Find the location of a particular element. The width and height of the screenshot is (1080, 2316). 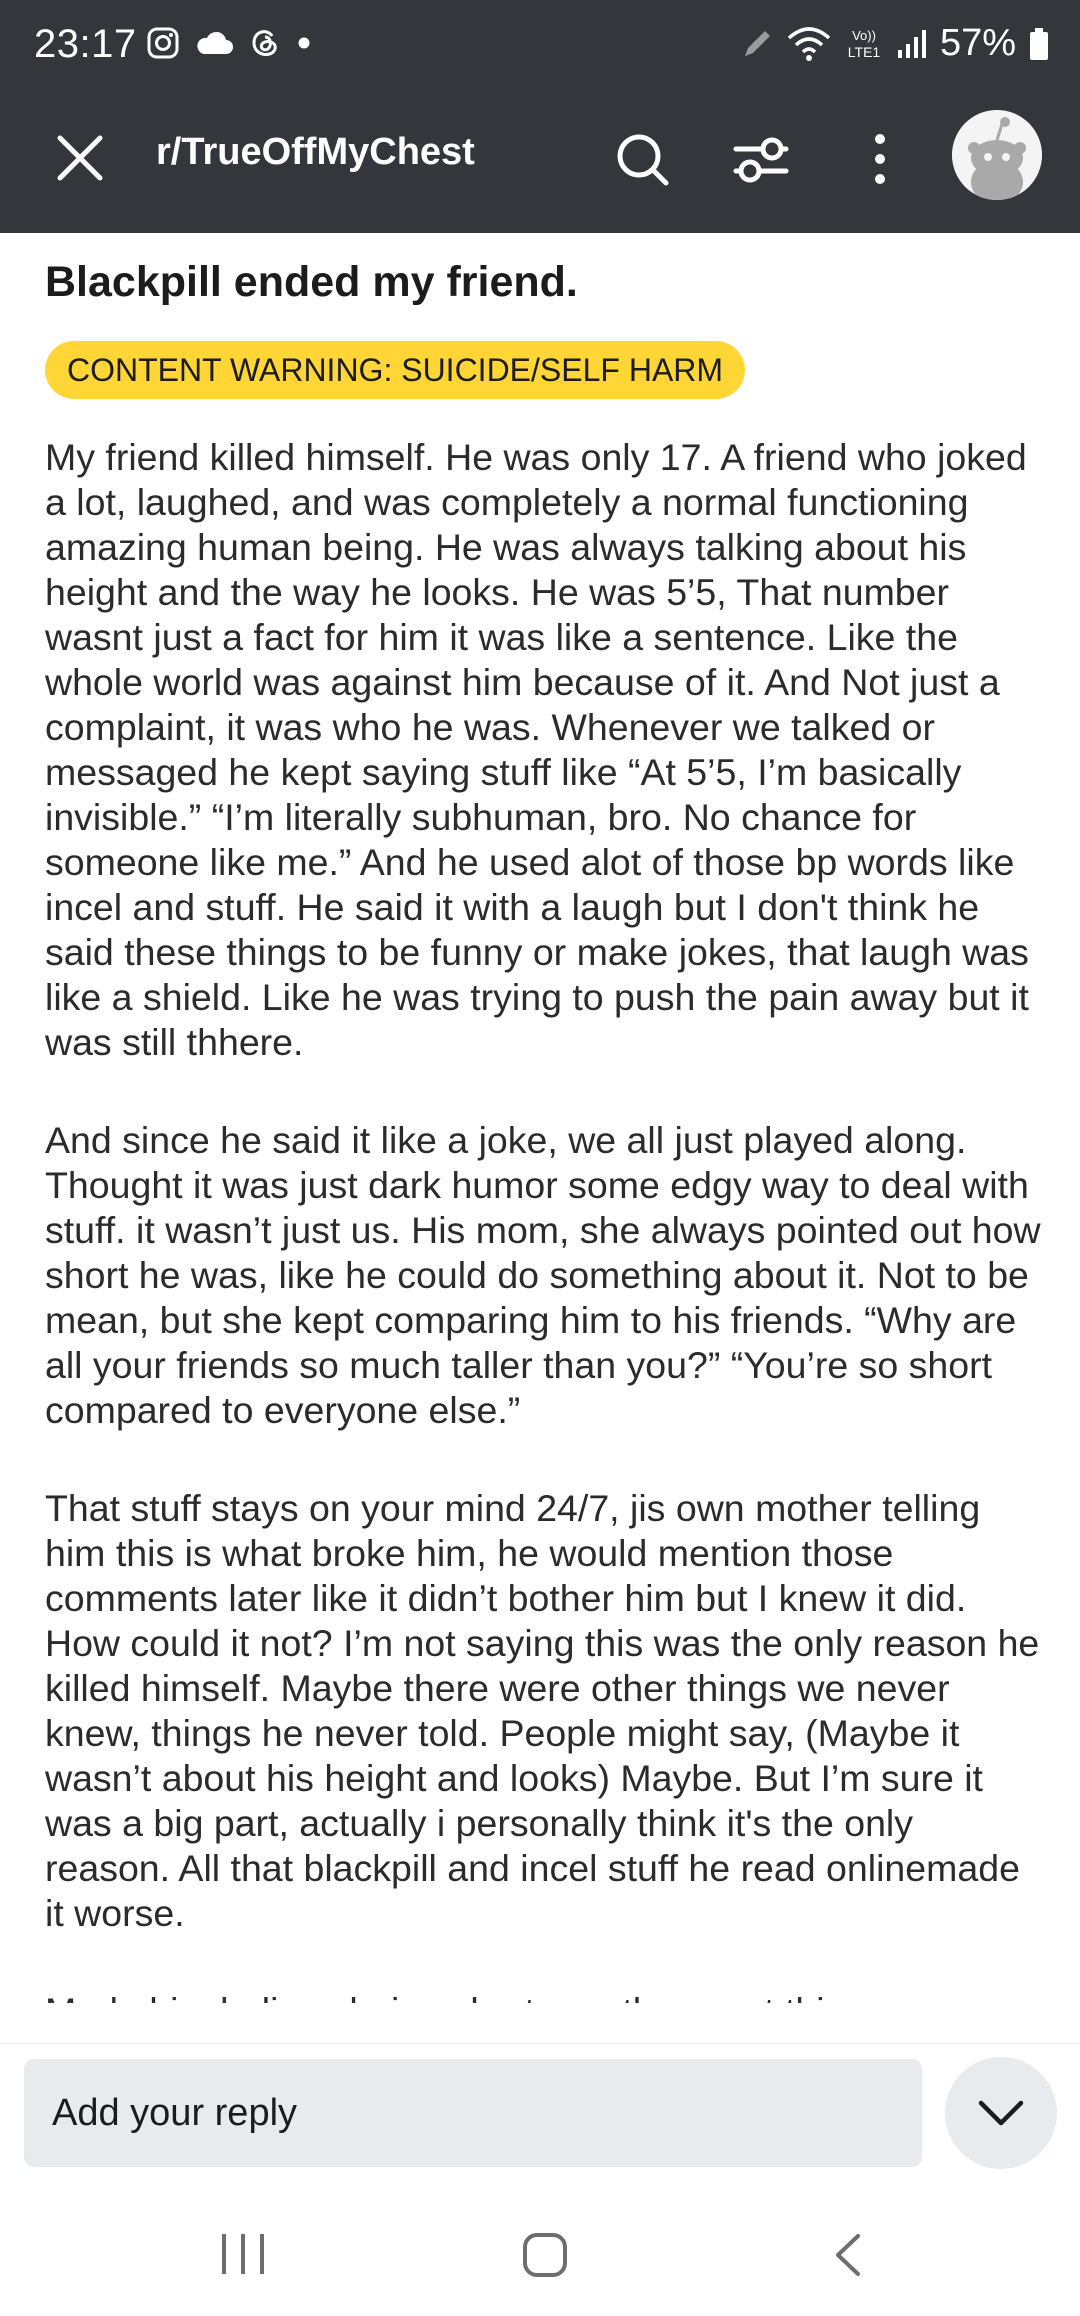

snoo-avatar-icon is located at coordinates (997, 155).